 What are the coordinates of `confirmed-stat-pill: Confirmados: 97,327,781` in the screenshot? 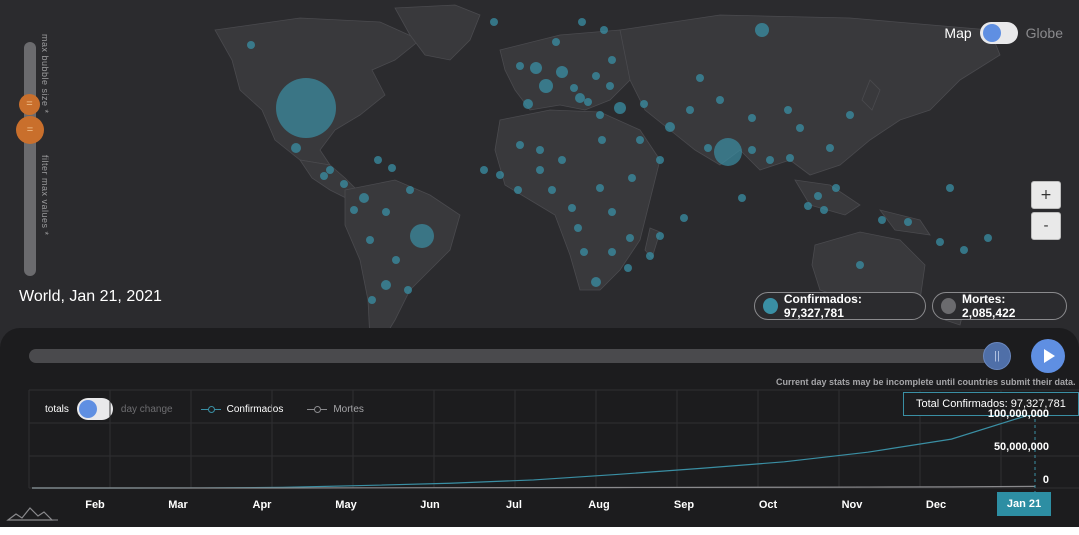 It's located at (840, 306).